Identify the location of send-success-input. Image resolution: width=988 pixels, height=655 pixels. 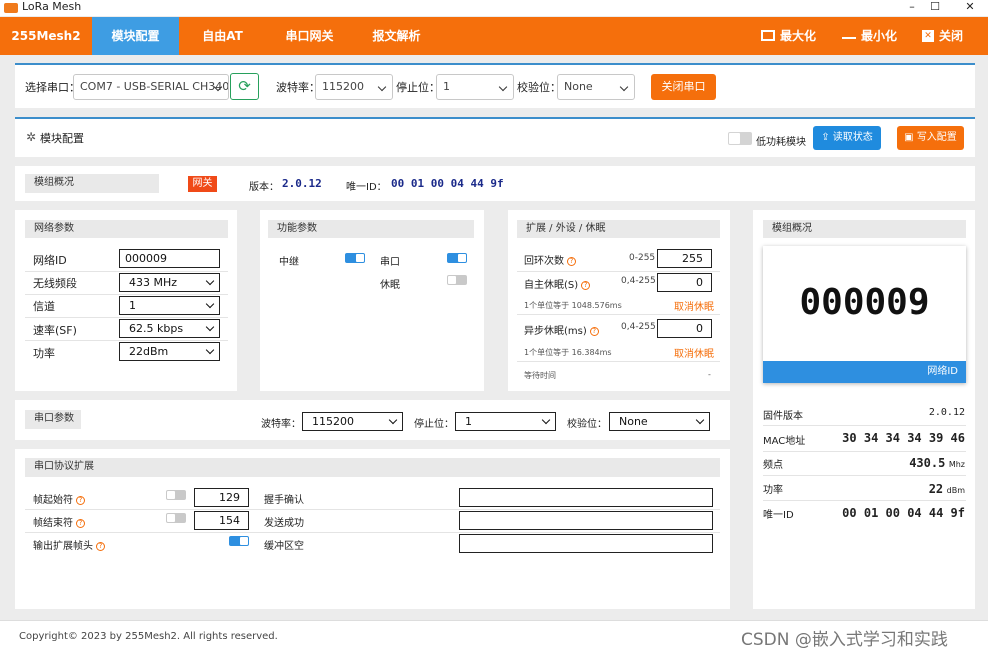
(586, 520).